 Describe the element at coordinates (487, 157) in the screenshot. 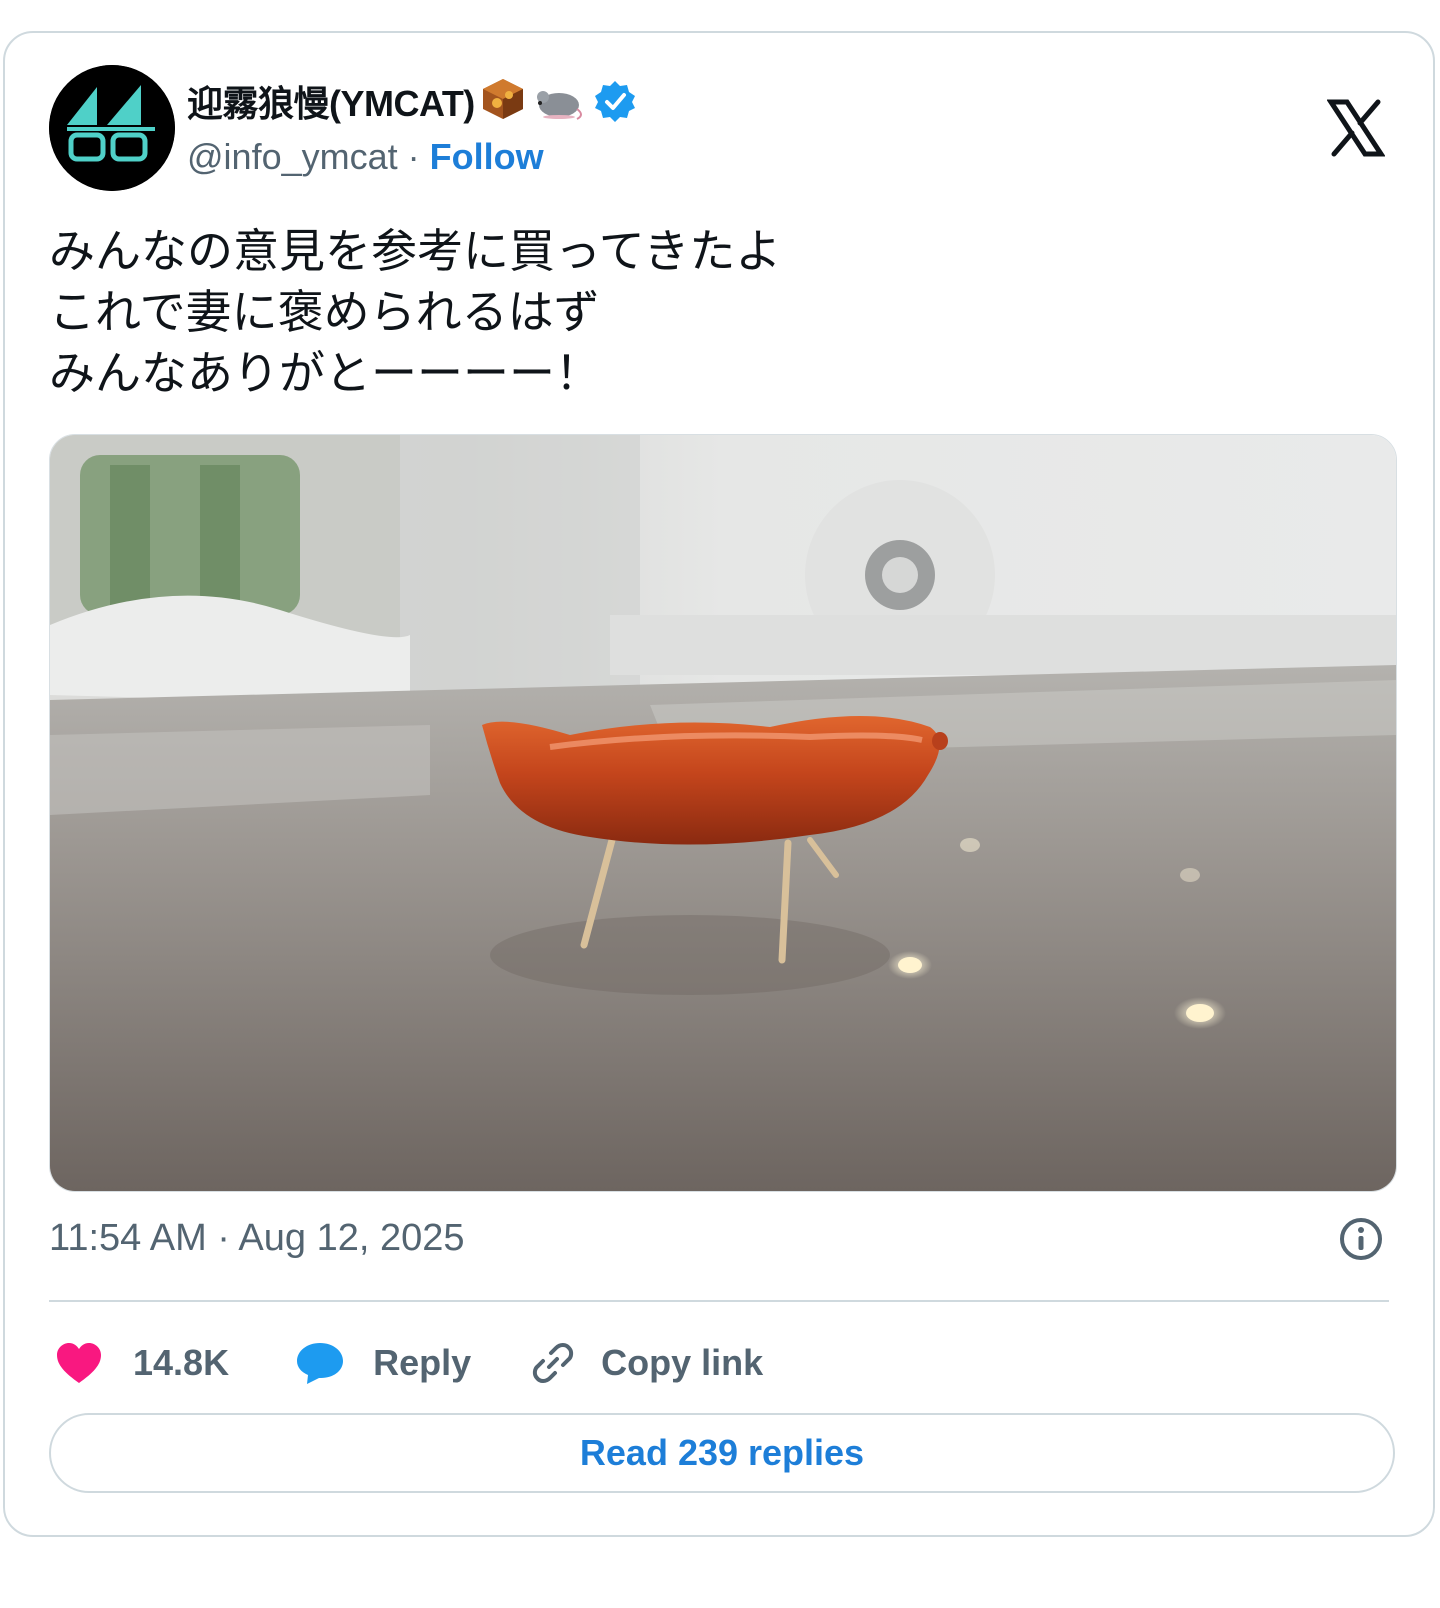

I see `follow-button: Follow` at that location.